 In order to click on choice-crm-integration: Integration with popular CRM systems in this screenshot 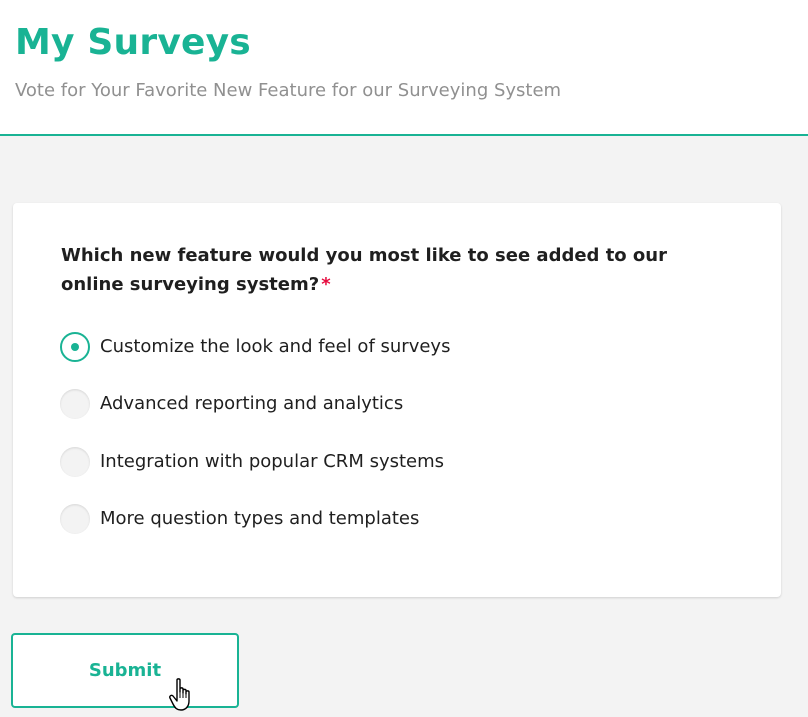, I will do `click(252, 462)`.